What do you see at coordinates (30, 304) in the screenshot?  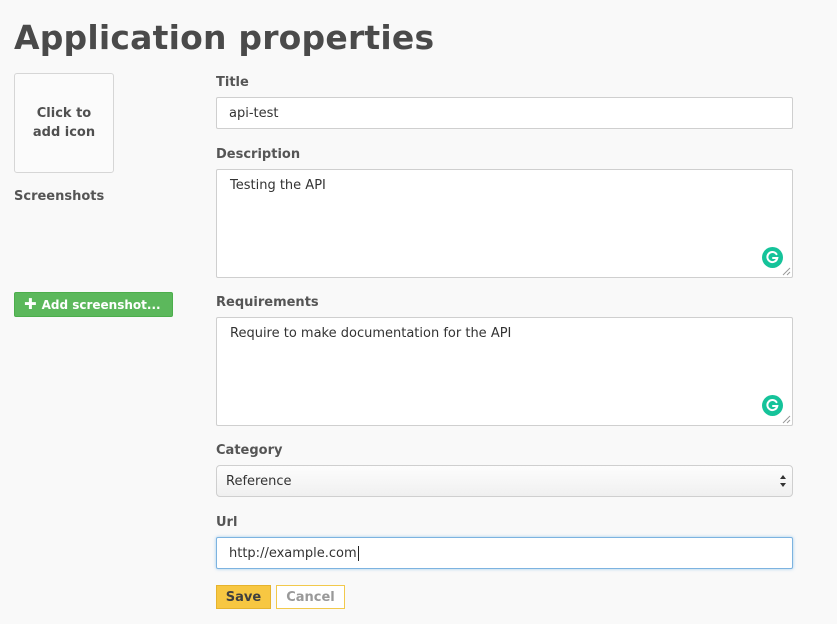 I see `plus-icon: ✚` at bounding box center [30, 304].